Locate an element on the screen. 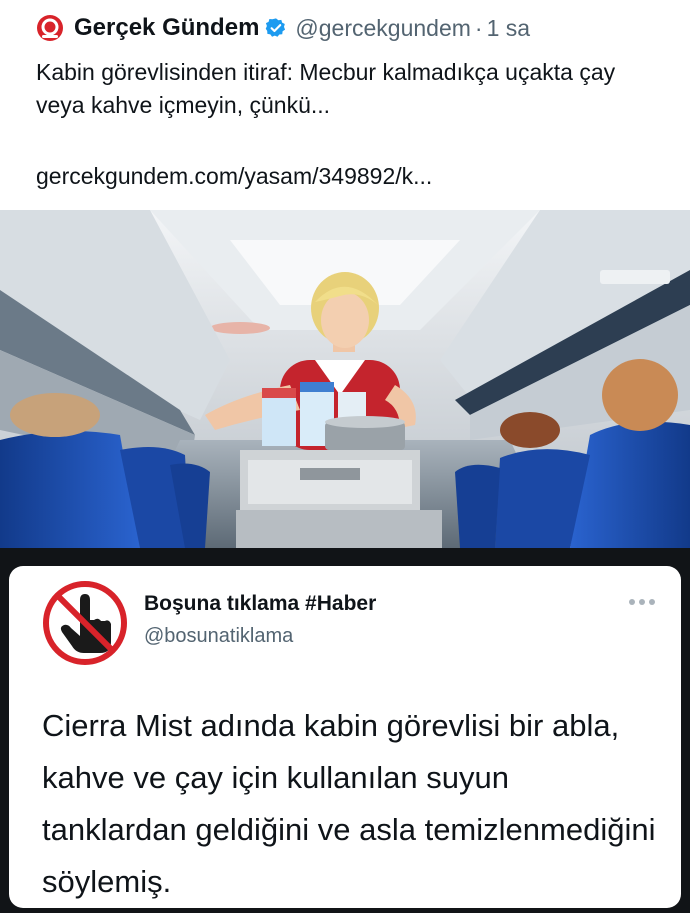  tweet-header: Gerçek Gündem @gercekgundem · 1 sa is located at coordinates (283, 28).